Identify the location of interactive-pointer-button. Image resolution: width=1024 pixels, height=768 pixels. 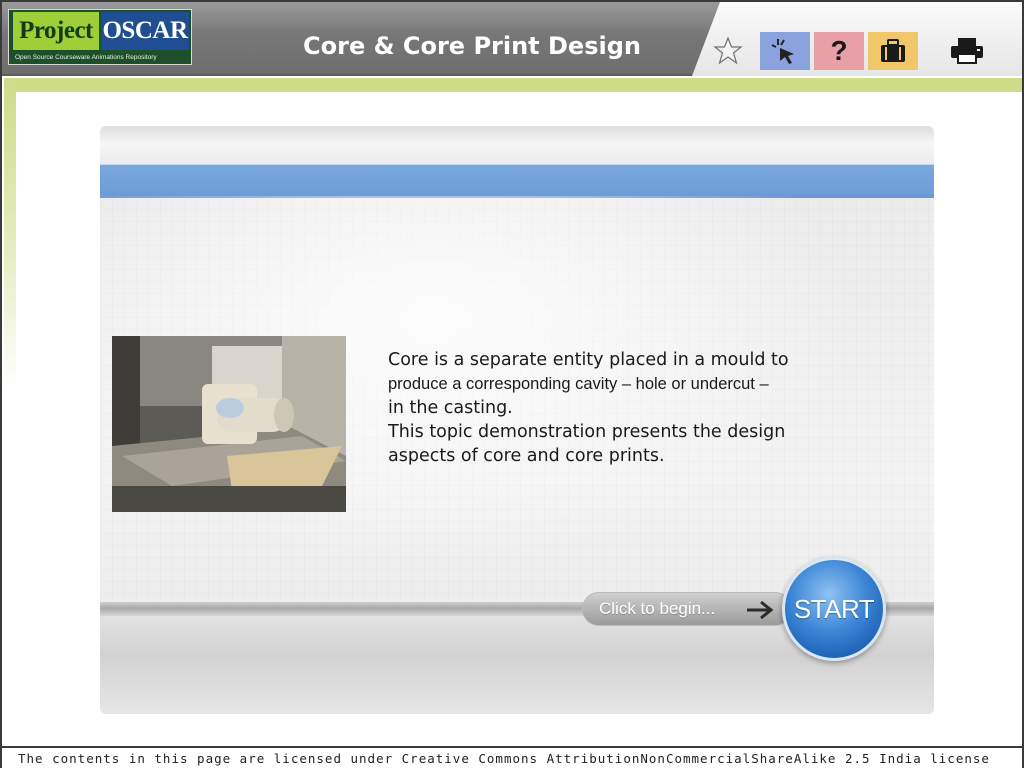
(785, 51).